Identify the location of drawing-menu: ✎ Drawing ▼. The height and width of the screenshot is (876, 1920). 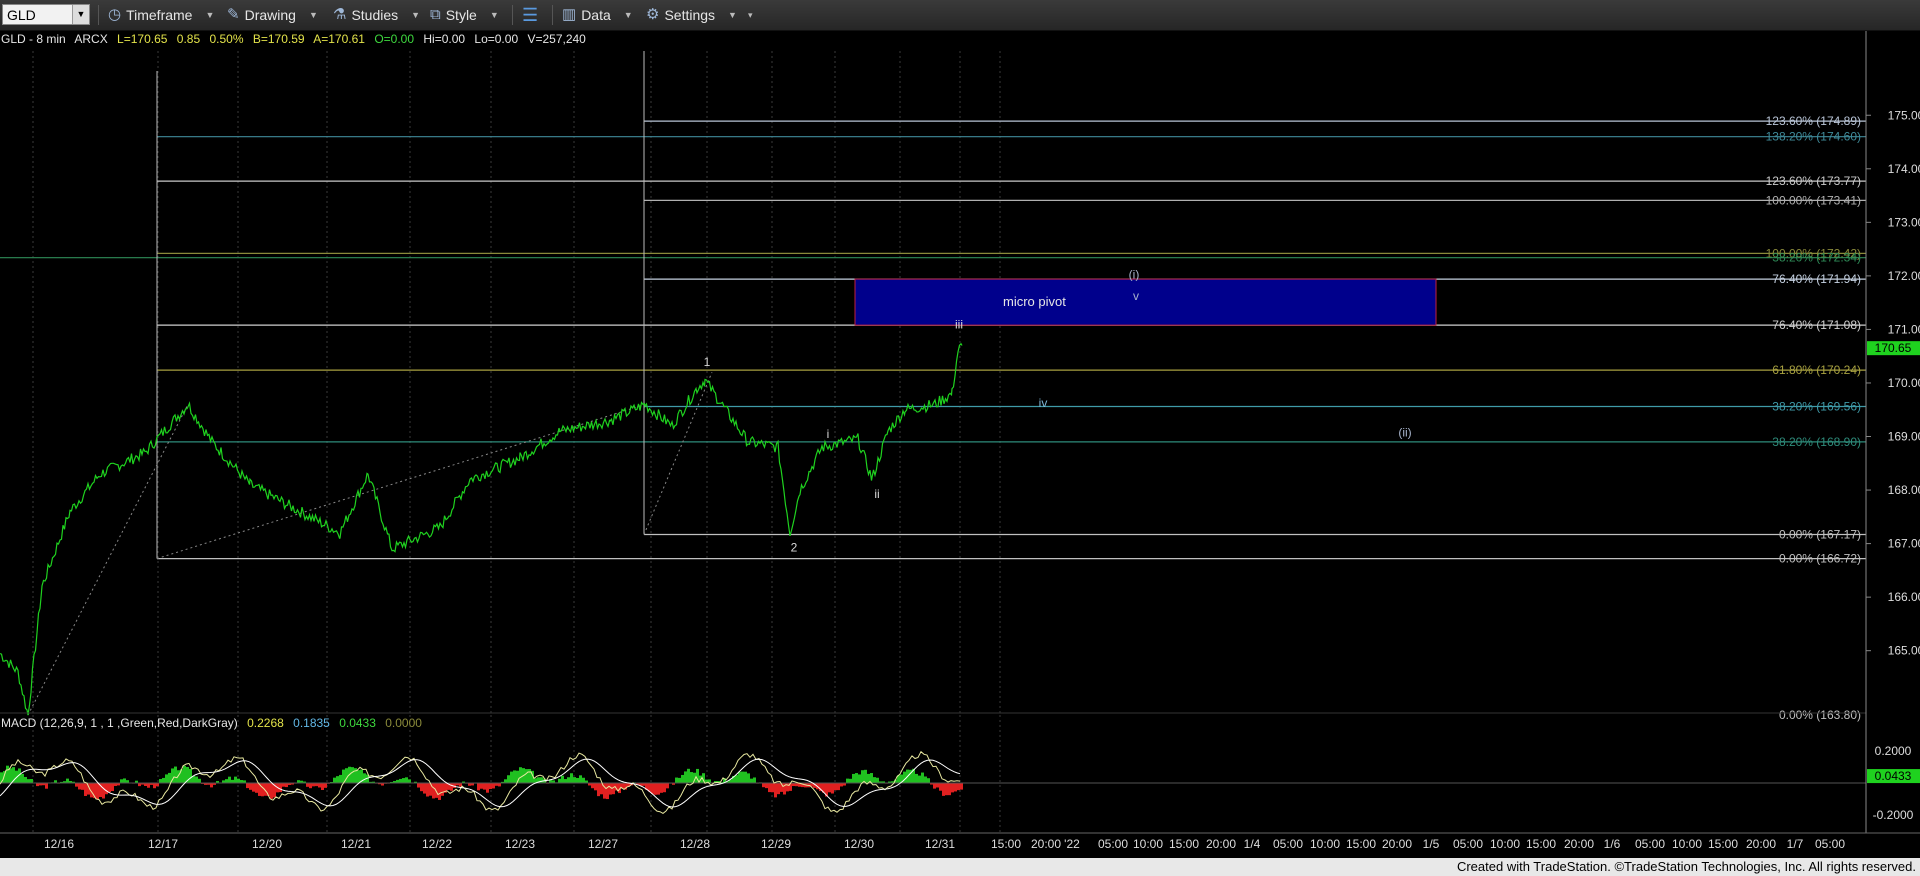
(272, 15).